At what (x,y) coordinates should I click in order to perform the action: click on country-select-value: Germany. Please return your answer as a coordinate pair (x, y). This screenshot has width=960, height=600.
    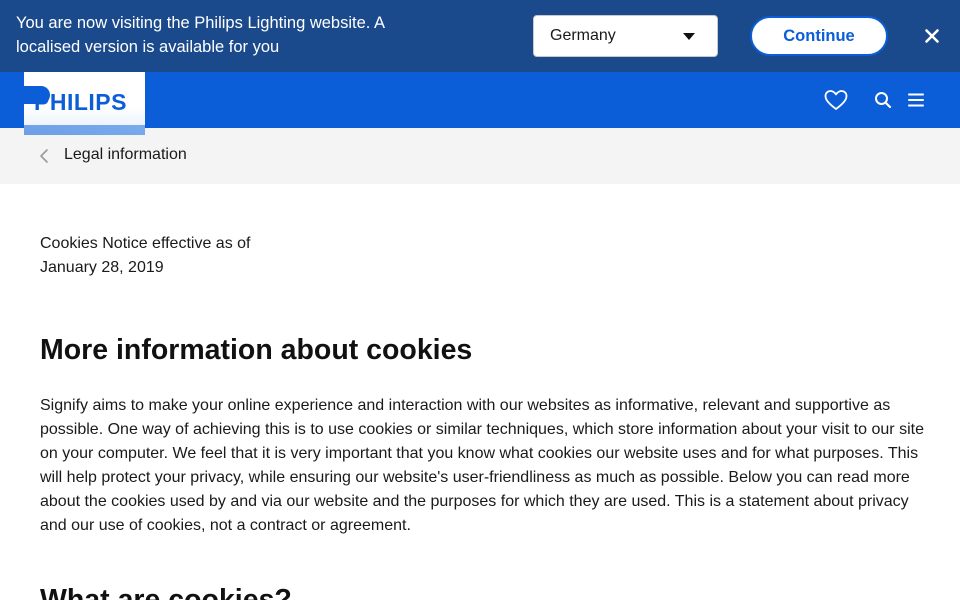
    Looking at the image, I should click on (583, 35).